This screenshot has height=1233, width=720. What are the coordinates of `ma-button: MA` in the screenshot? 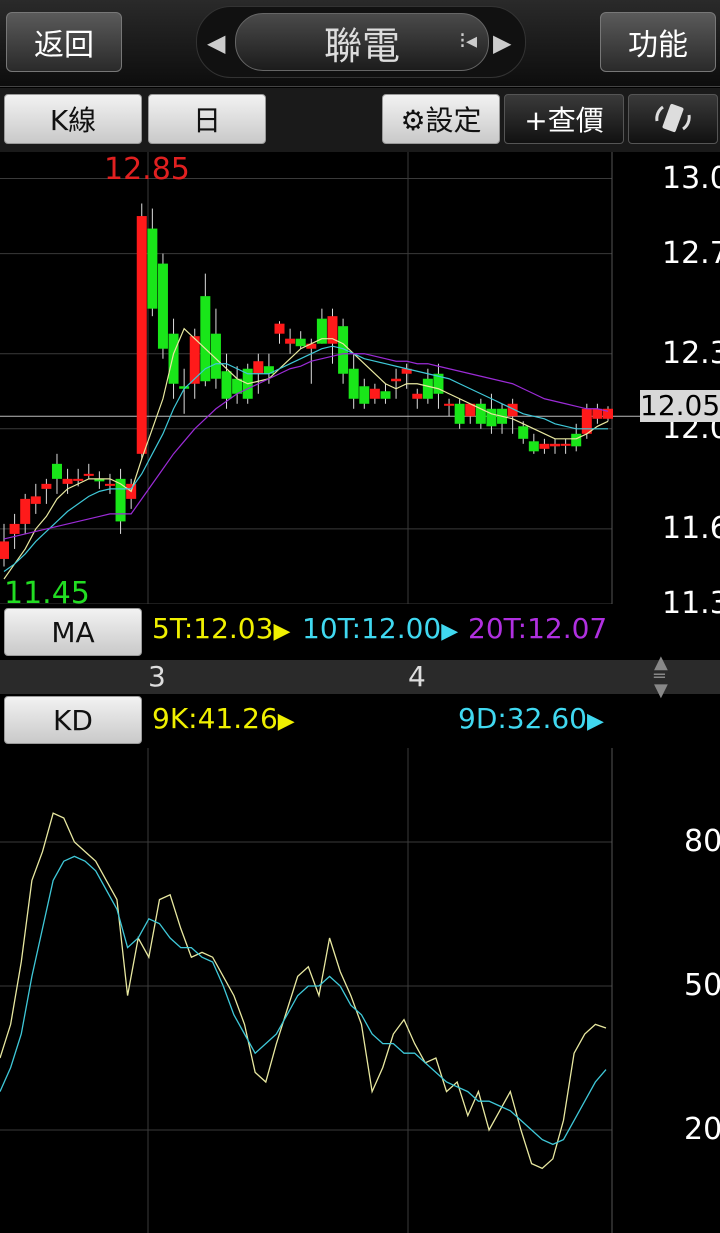 It's located at (73, 632).